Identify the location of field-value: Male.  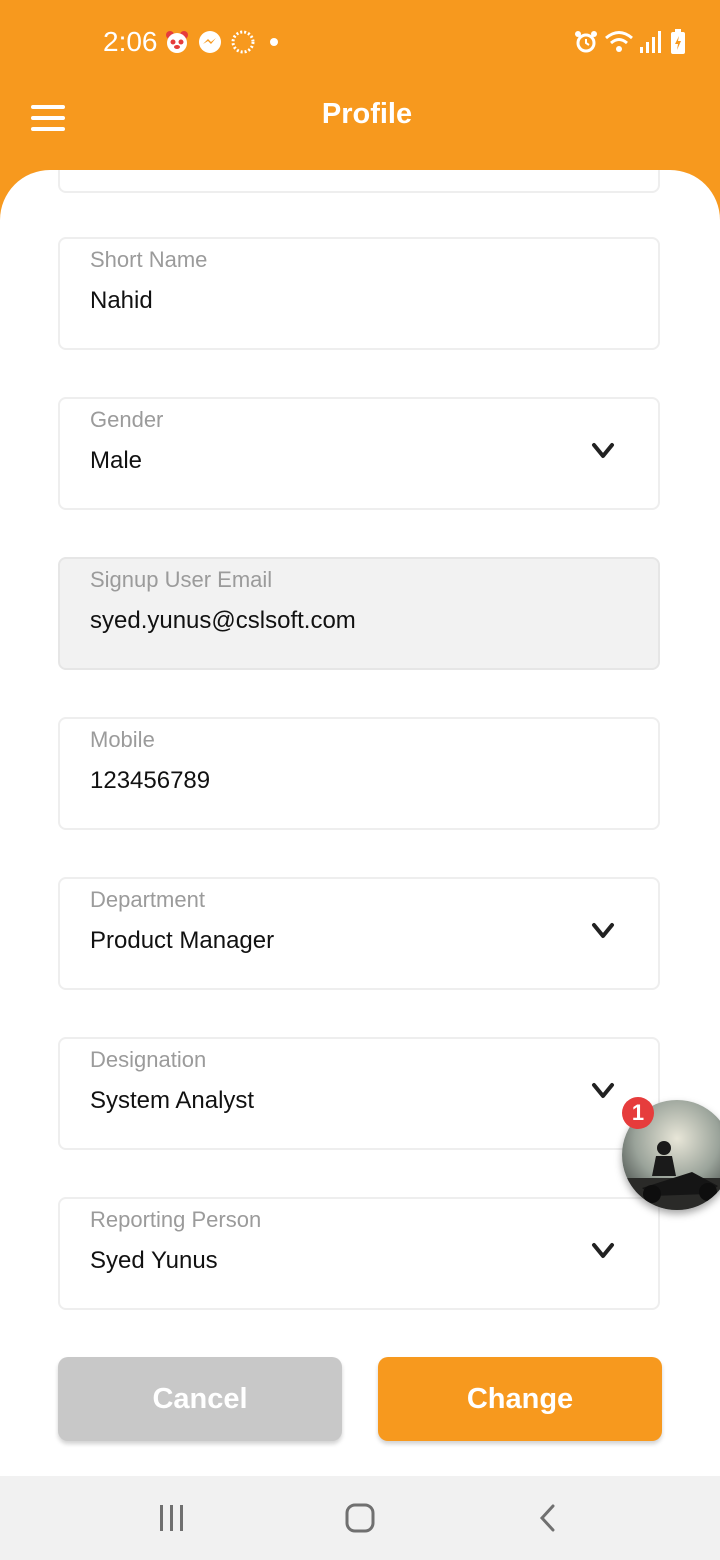
(116, 460).